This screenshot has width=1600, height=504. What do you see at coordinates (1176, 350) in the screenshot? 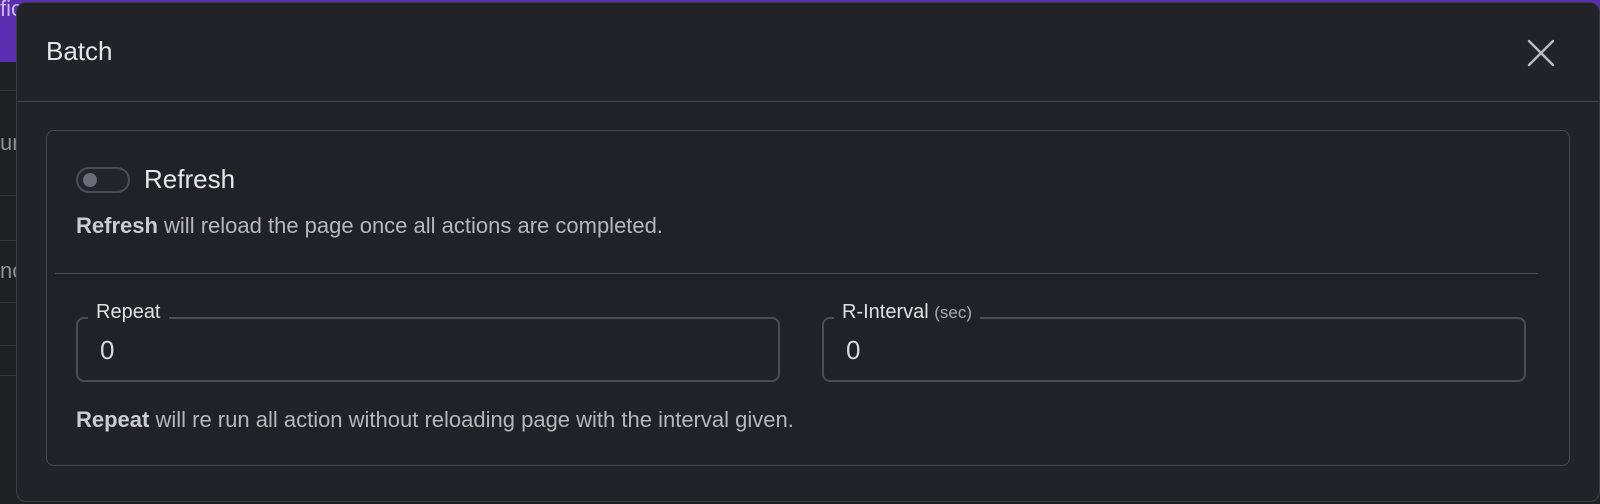
I see `interval-input` at bounding box center [1176, 350].